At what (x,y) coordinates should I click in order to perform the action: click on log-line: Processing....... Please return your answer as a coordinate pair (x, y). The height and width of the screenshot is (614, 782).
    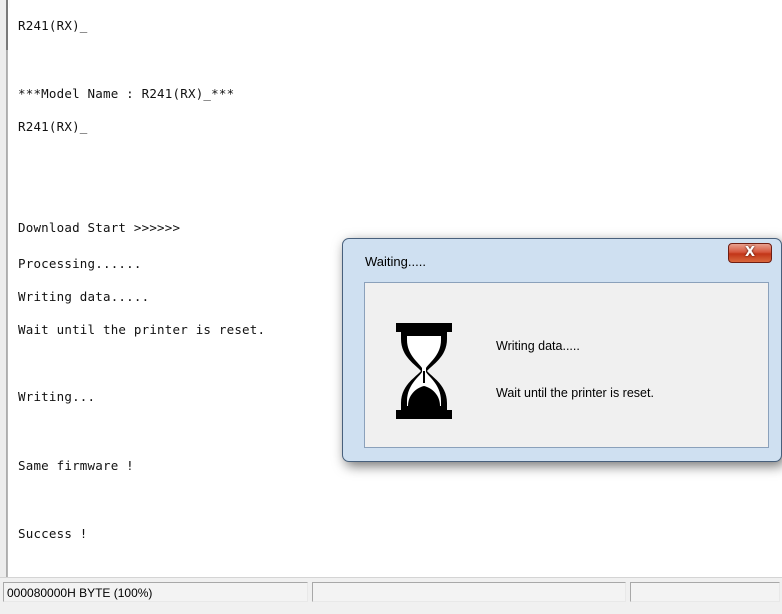
    Looking at the image, I should click on (80, 263).